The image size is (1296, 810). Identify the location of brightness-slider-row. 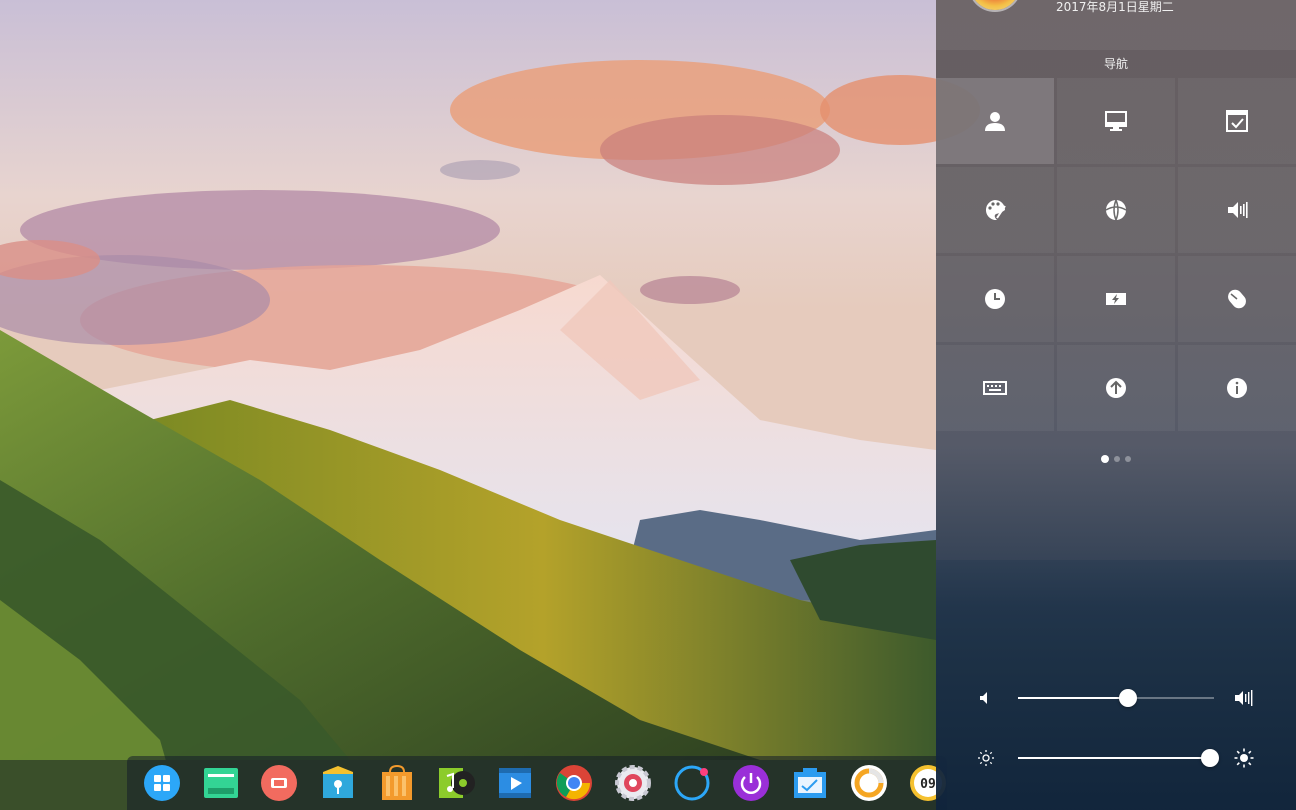
(1116, 758).